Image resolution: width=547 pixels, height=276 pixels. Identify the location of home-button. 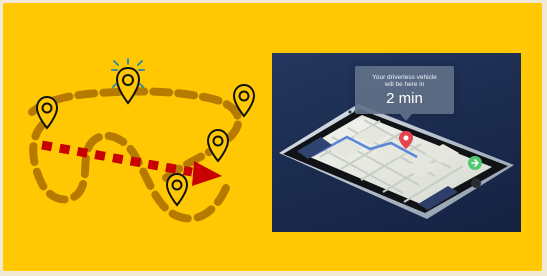
(476, 183).